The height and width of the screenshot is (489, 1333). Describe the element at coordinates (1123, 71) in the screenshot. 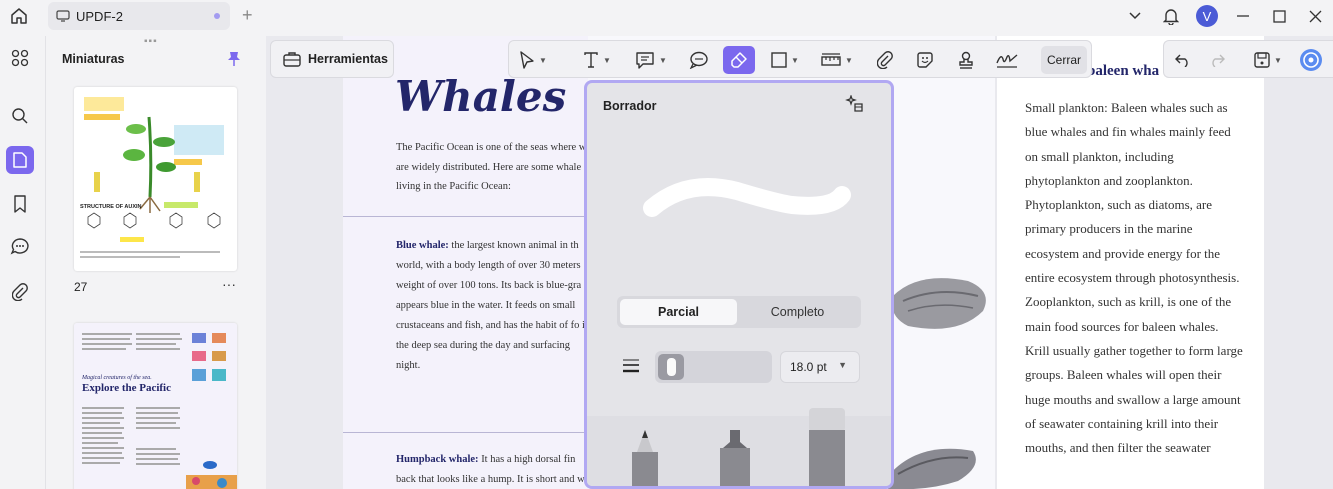

I see `section-heading: baleen wha` at that location.